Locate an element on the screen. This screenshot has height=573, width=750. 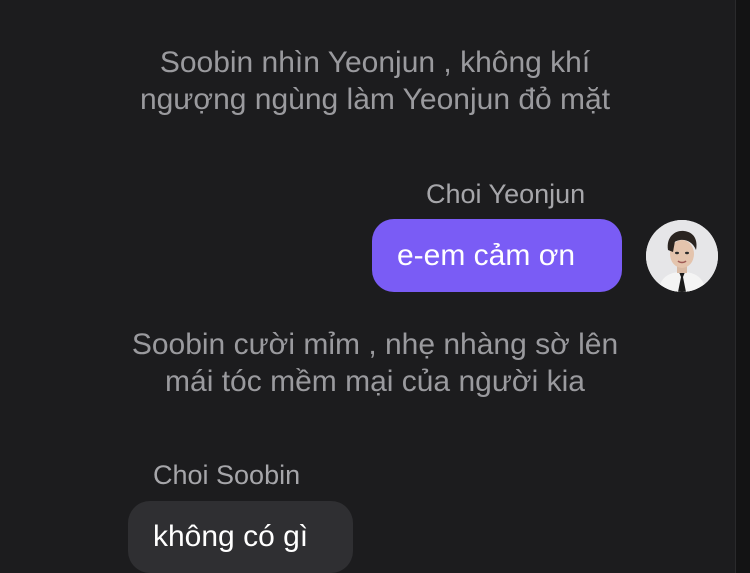
sender-name-yeonjun: Choi Yeonjun is located at coordinates (506, 194).